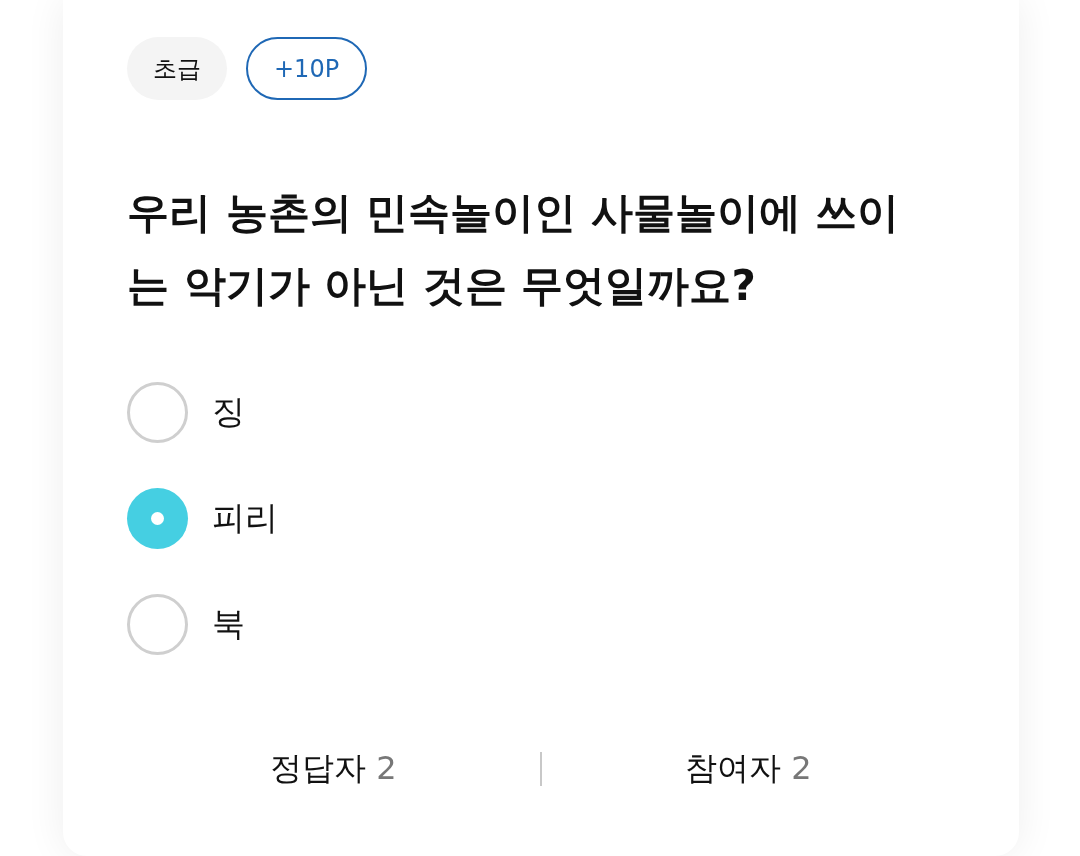 The image size is (1080, 856). Describe the element at coordinates (228, 412) in the screenshot. I see `option-label: 징` at that location.